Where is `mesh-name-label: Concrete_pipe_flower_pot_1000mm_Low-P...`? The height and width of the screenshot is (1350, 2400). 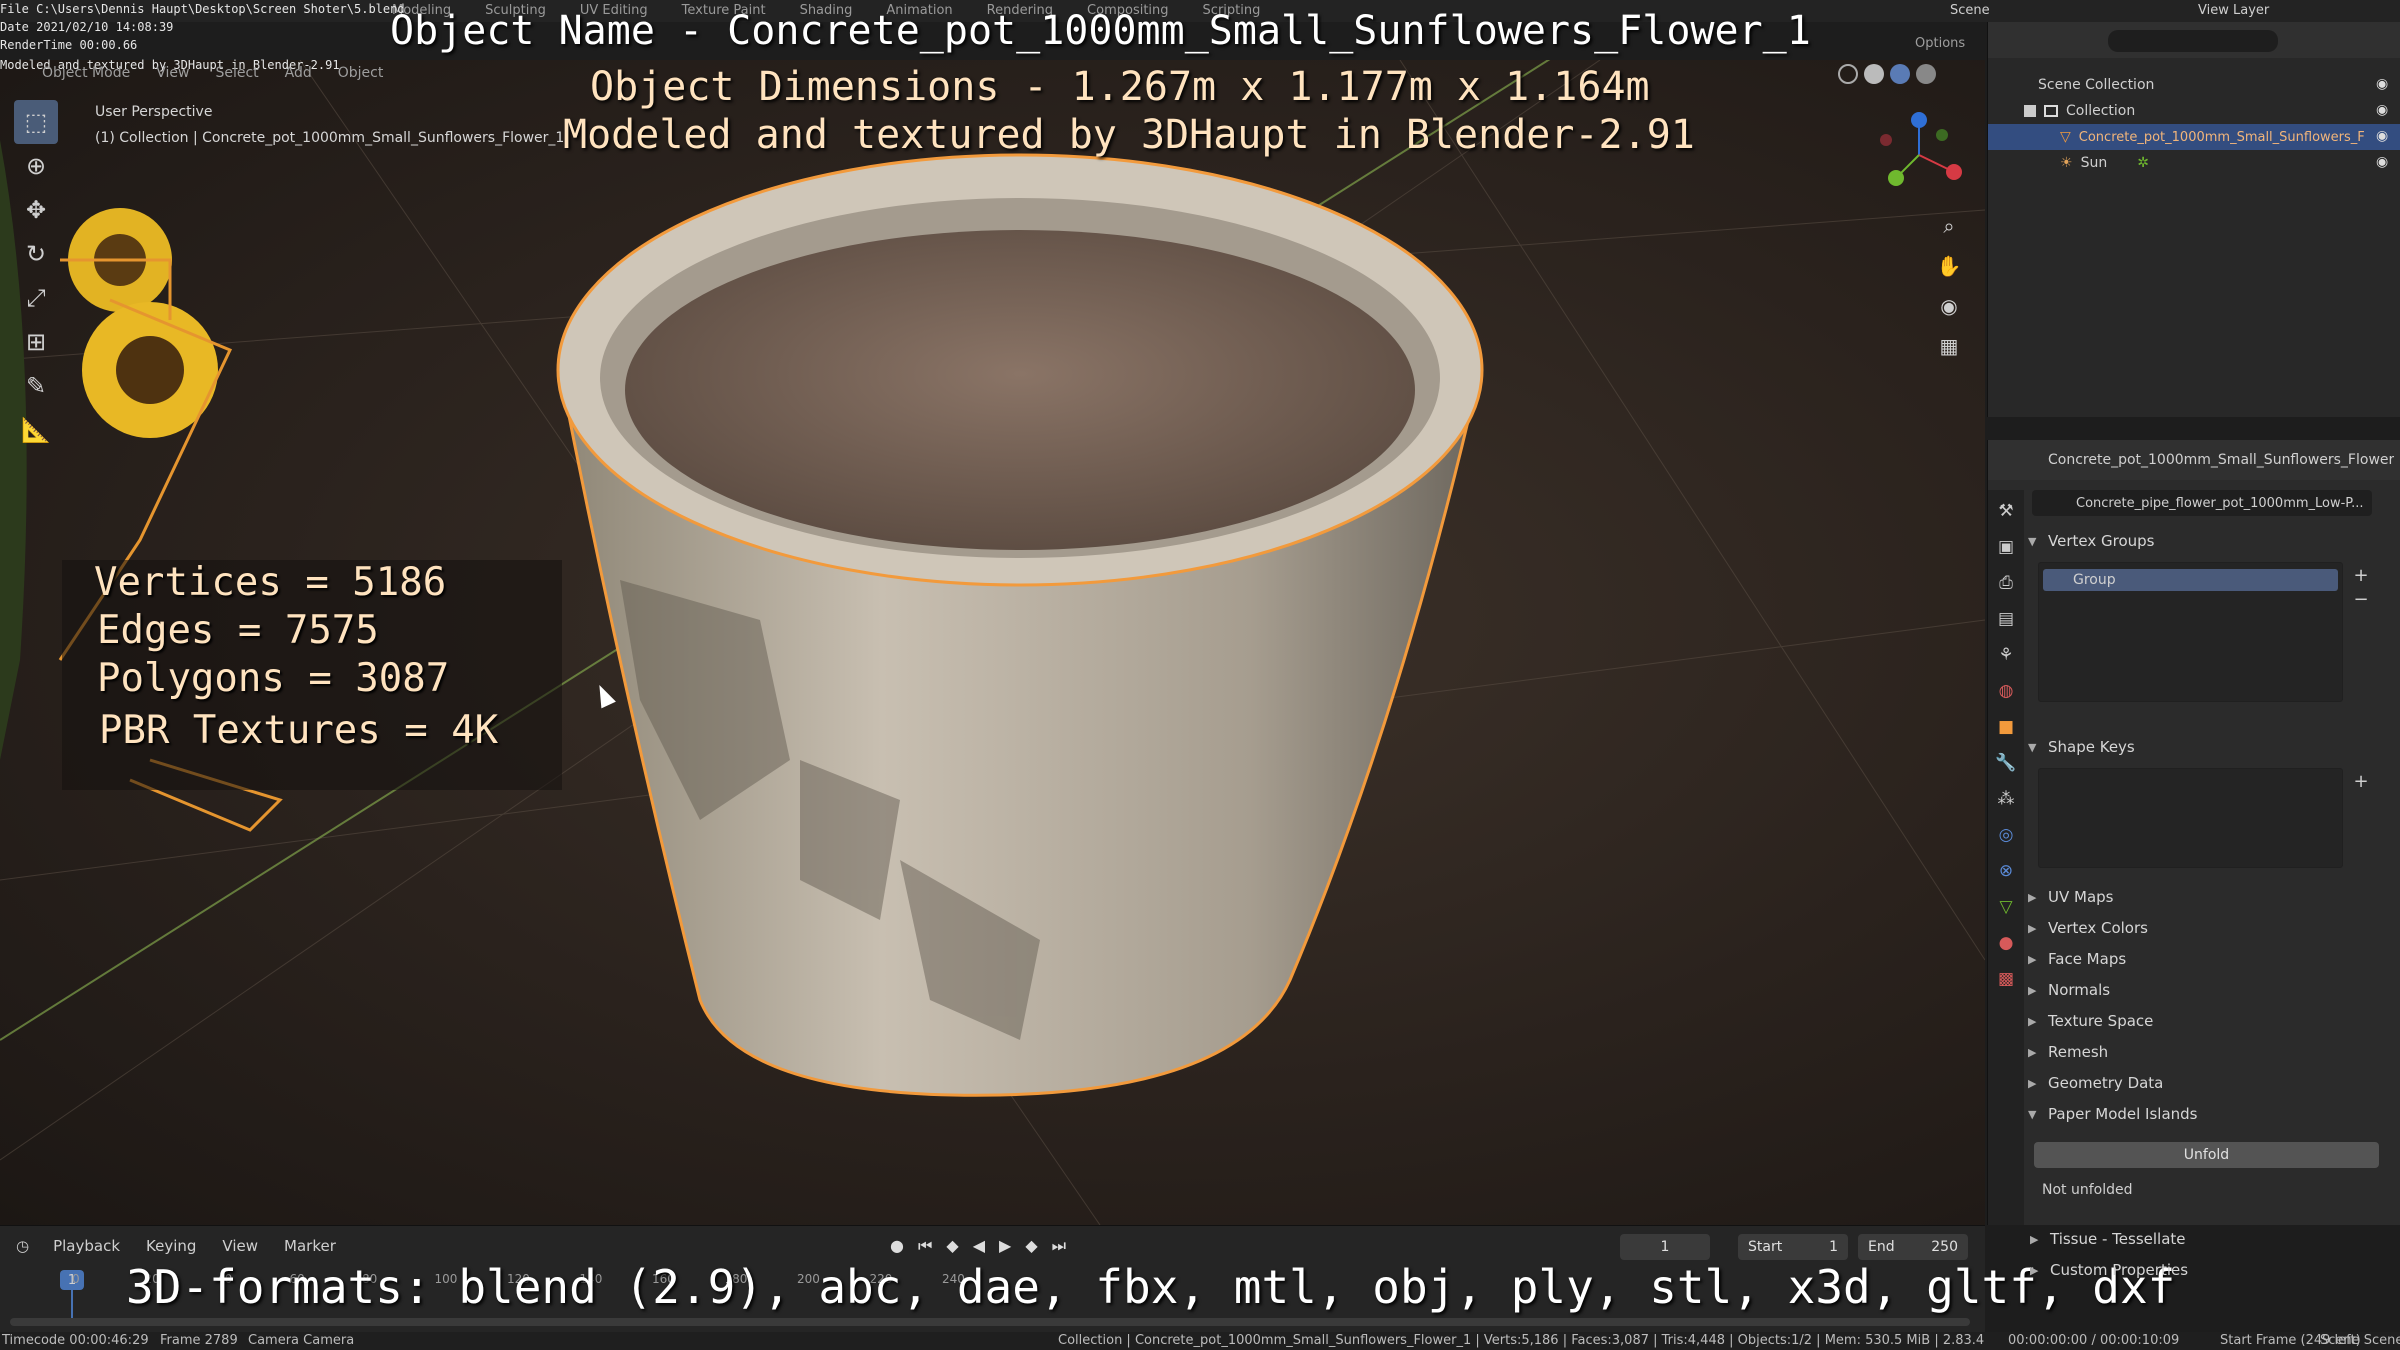 mesh-name-label: Concrete_pipe_flower_pot_1000mm_Low-P... is located at coordinates (2220, 503).